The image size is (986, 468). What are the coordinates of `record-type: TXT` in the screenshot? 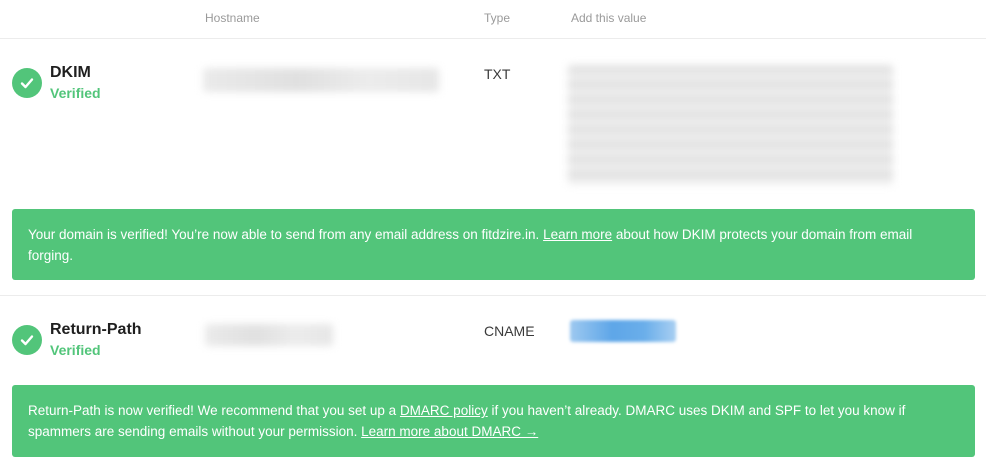 It's located at (497, 74).